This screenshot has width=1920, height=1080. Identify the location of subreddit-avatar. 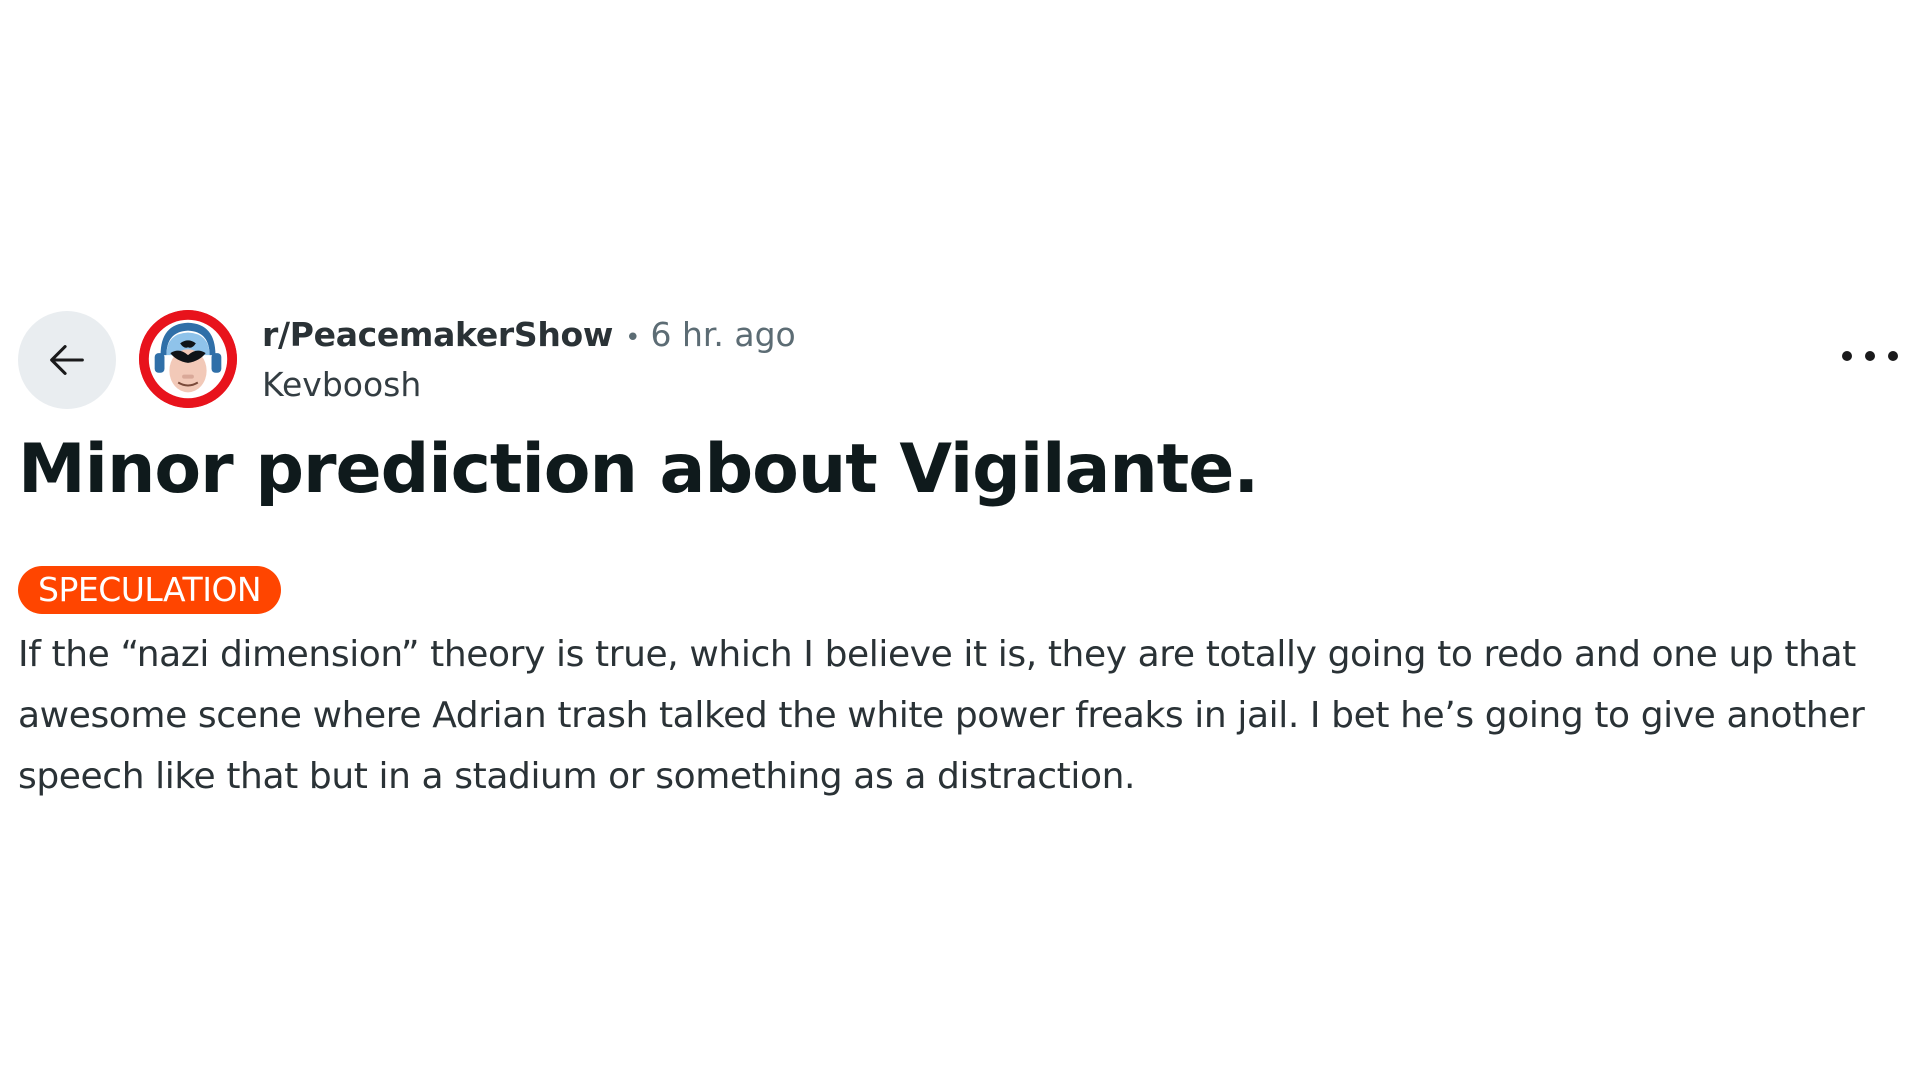
(188, 359).